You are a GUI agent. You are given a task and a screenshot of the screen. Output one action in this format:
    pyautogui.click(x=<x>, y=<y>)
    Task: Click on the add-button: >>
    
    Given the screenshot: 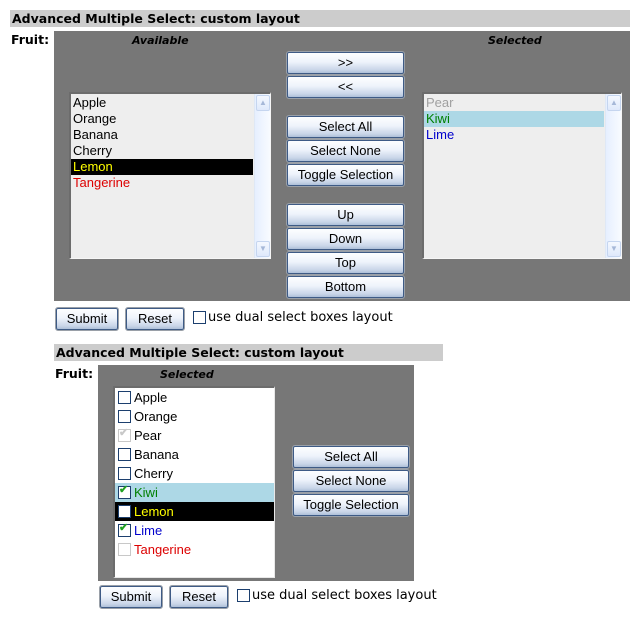 What is the action you would take?
    pyautogui.click(x=345, y=63)
    